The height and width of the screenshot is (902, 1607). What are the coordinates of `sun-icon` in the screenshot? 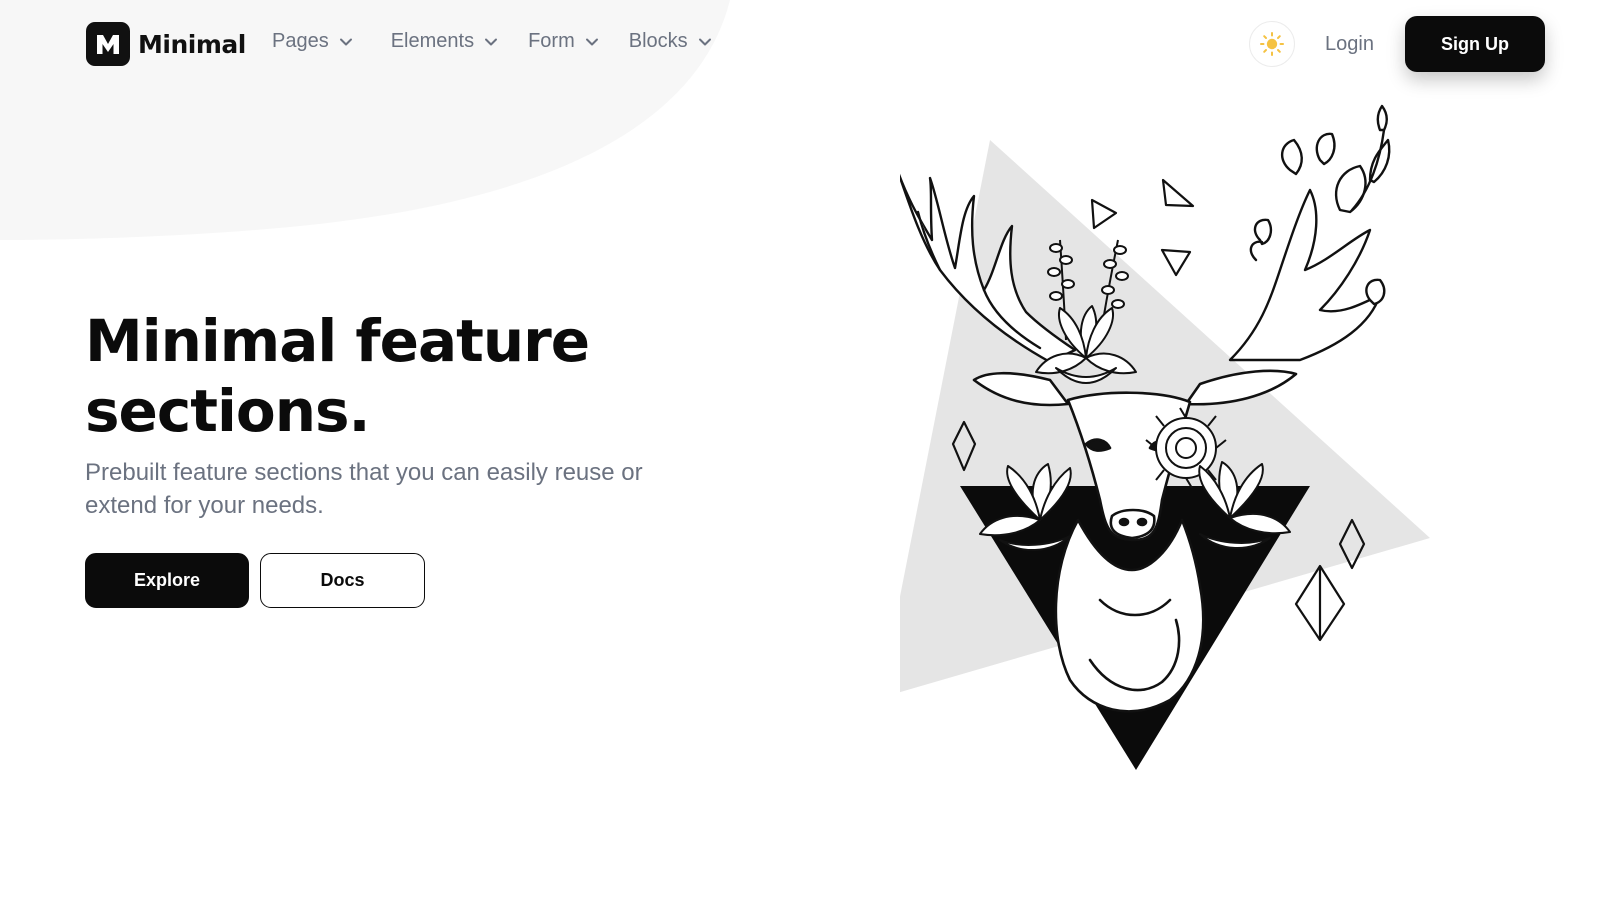 It's located at (1272, 44).